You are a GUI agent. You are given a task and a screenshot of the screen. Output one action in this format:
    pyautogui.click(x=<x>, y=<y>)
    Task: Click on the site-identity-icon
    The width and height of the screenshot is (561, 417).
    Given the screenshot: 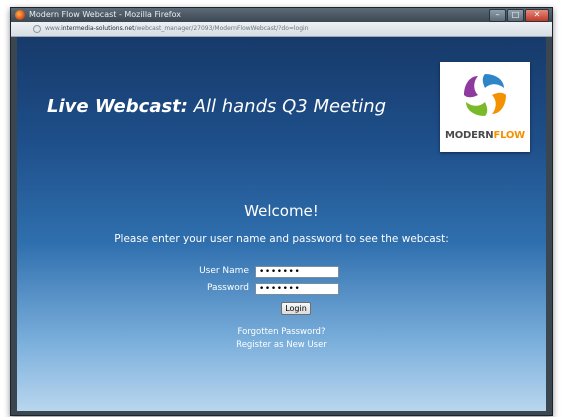 What is the action you would take?
    pyautogui.click(x=37, y=29)
    